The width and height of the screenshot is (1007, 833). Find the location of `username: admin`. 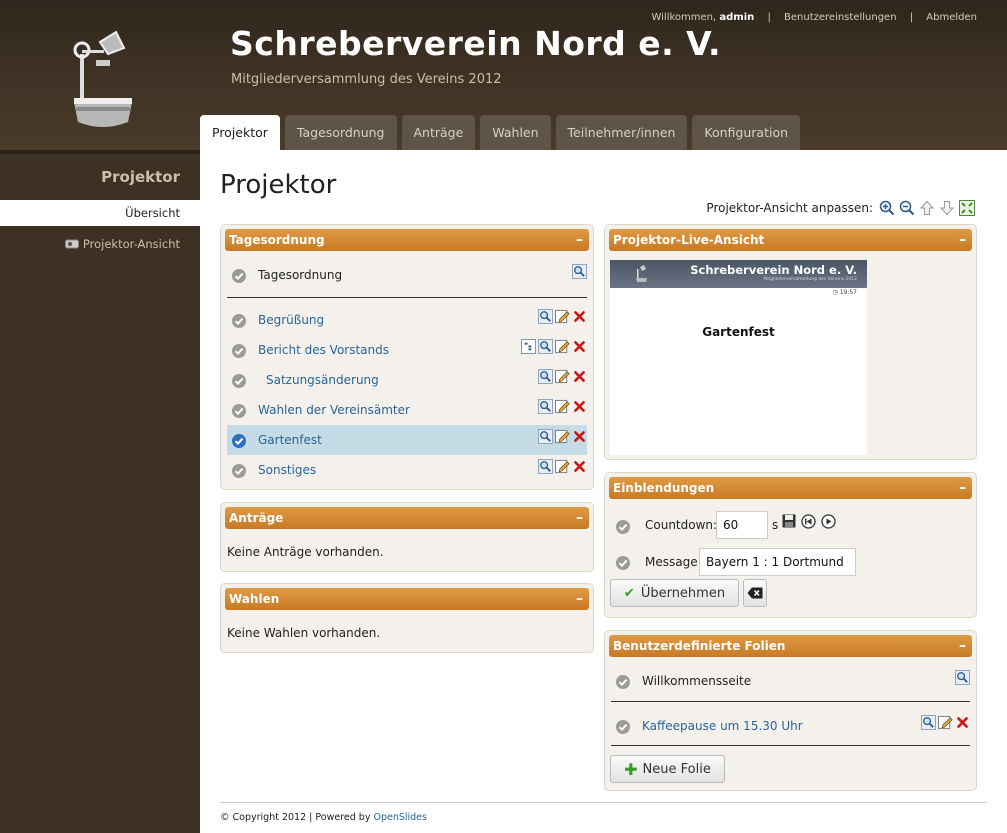

username: admin is located at coordinates (737, 17).